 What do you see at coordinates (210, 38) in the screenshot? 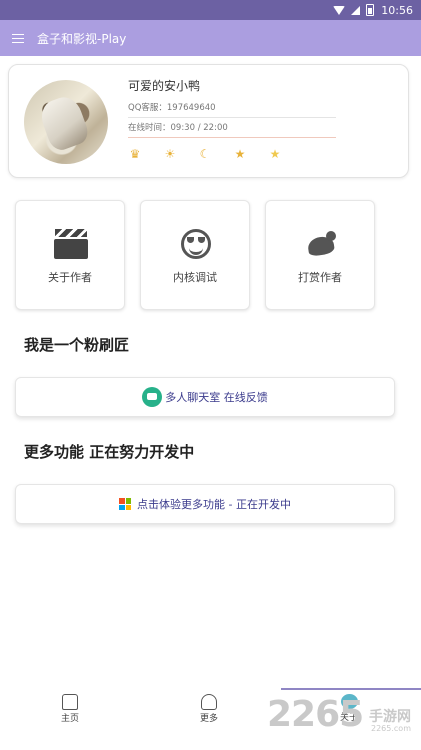
I see `app-bar: 盒子和影视-Play` at bounding box center [210, 38].